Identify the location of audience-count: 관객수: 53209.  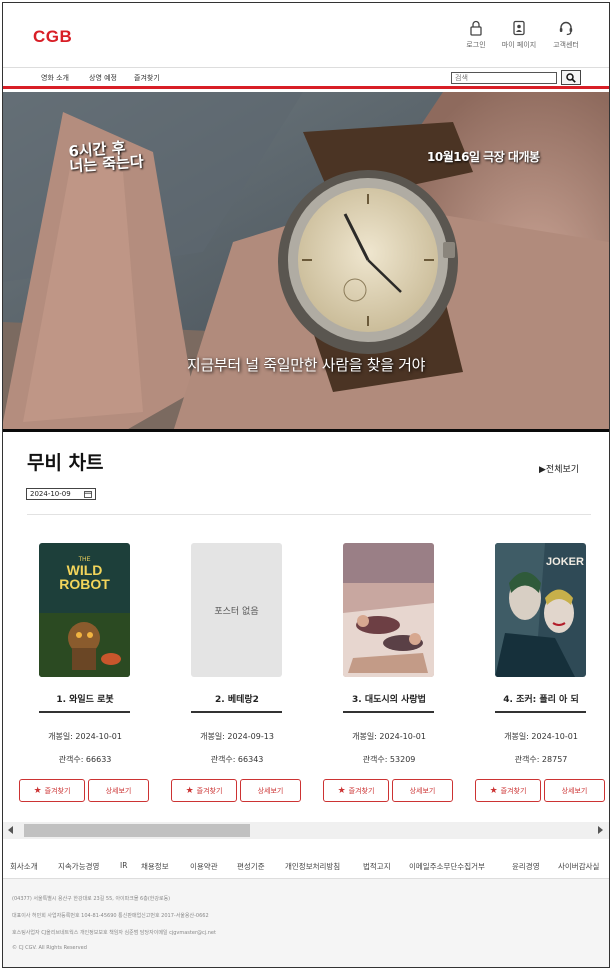
(389, 759).